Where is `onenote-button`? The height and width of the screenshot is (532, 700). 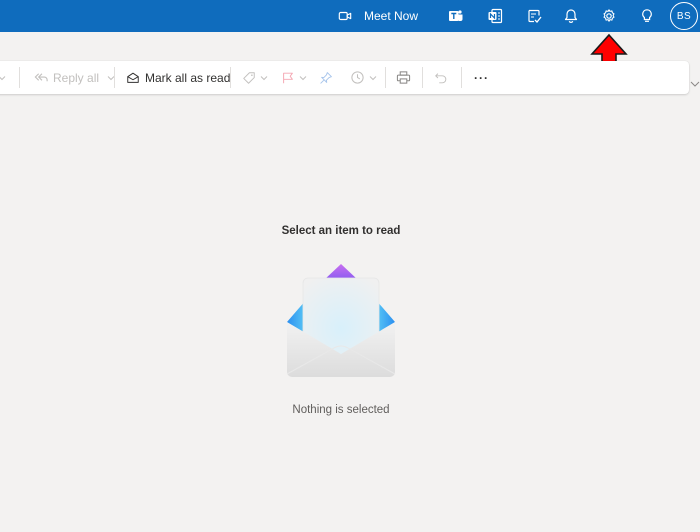
onenote-button is located at coordinates (495, 16).